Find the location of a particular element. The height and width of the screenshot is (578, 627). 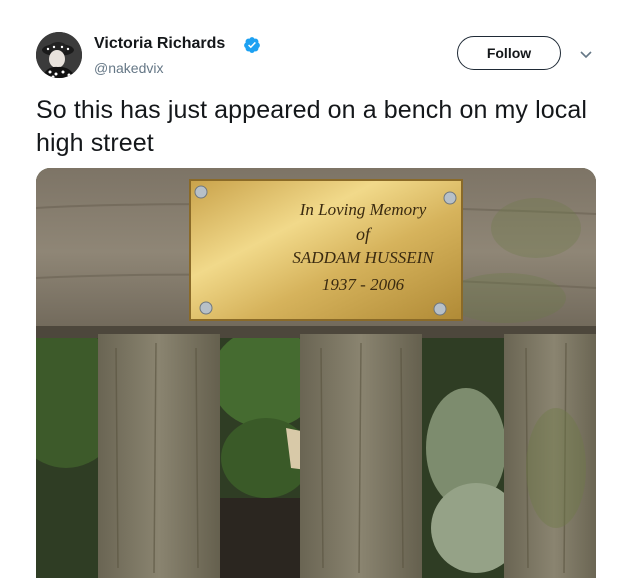

follow-button: Follow is located at coordinates (509, 53).